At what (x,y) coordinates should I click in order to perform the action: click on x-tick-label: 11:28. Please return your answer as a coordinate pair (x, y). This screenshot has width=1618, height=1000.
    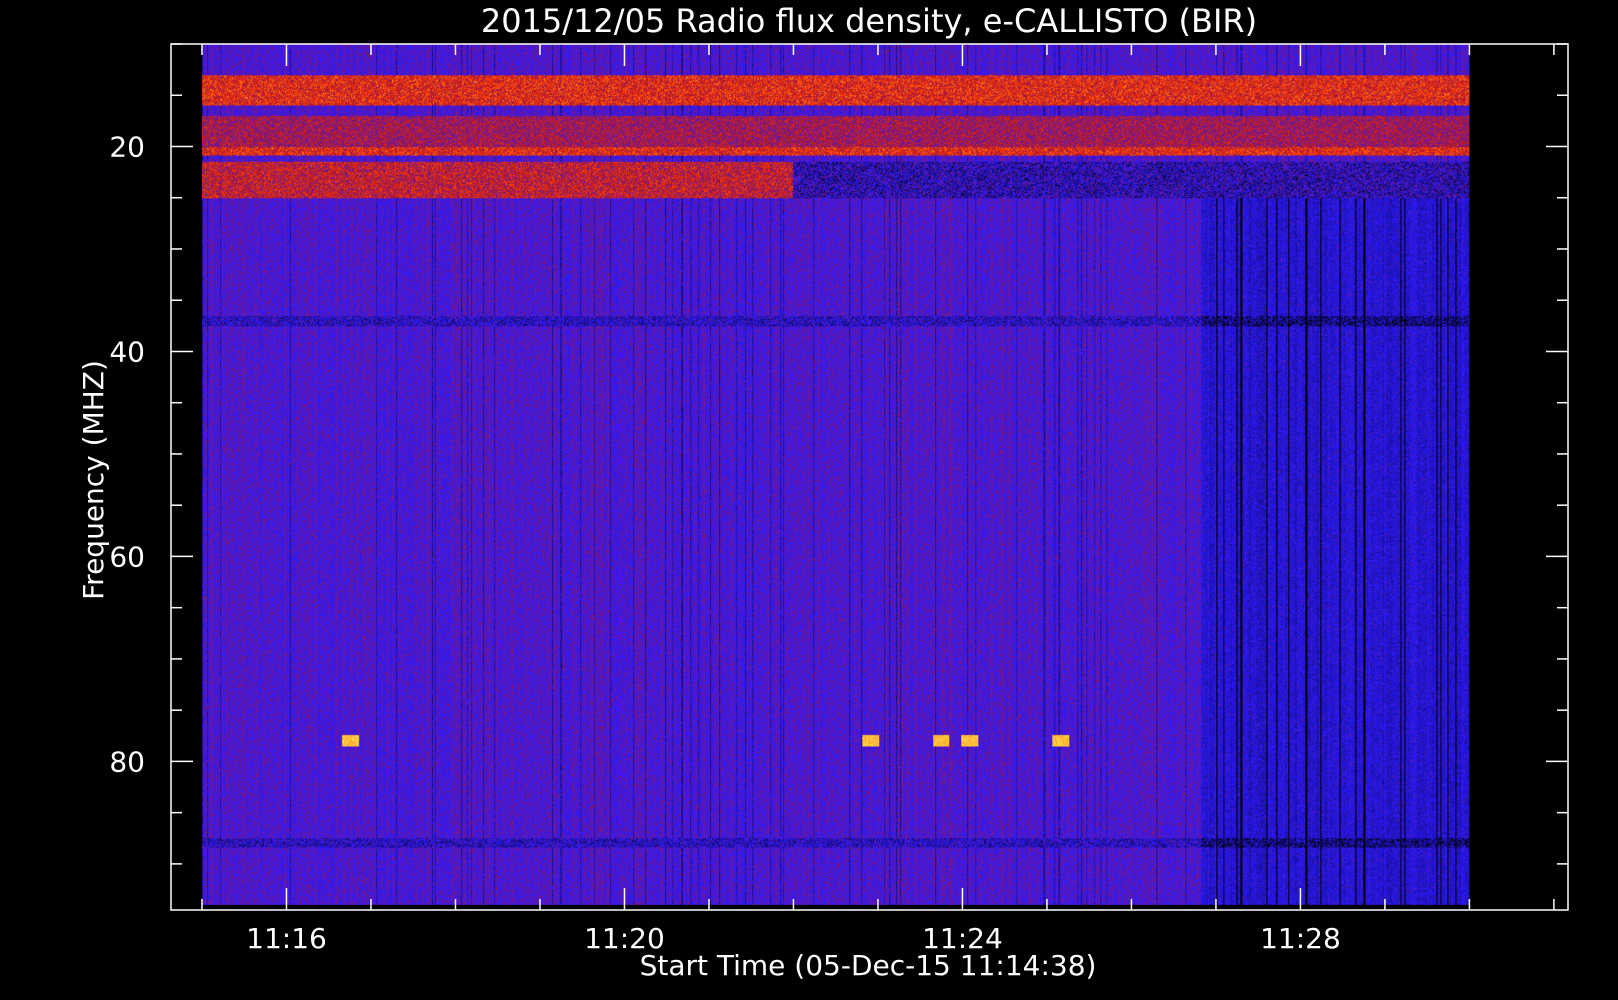
    Looking at the image, I should click on (1300, 938).